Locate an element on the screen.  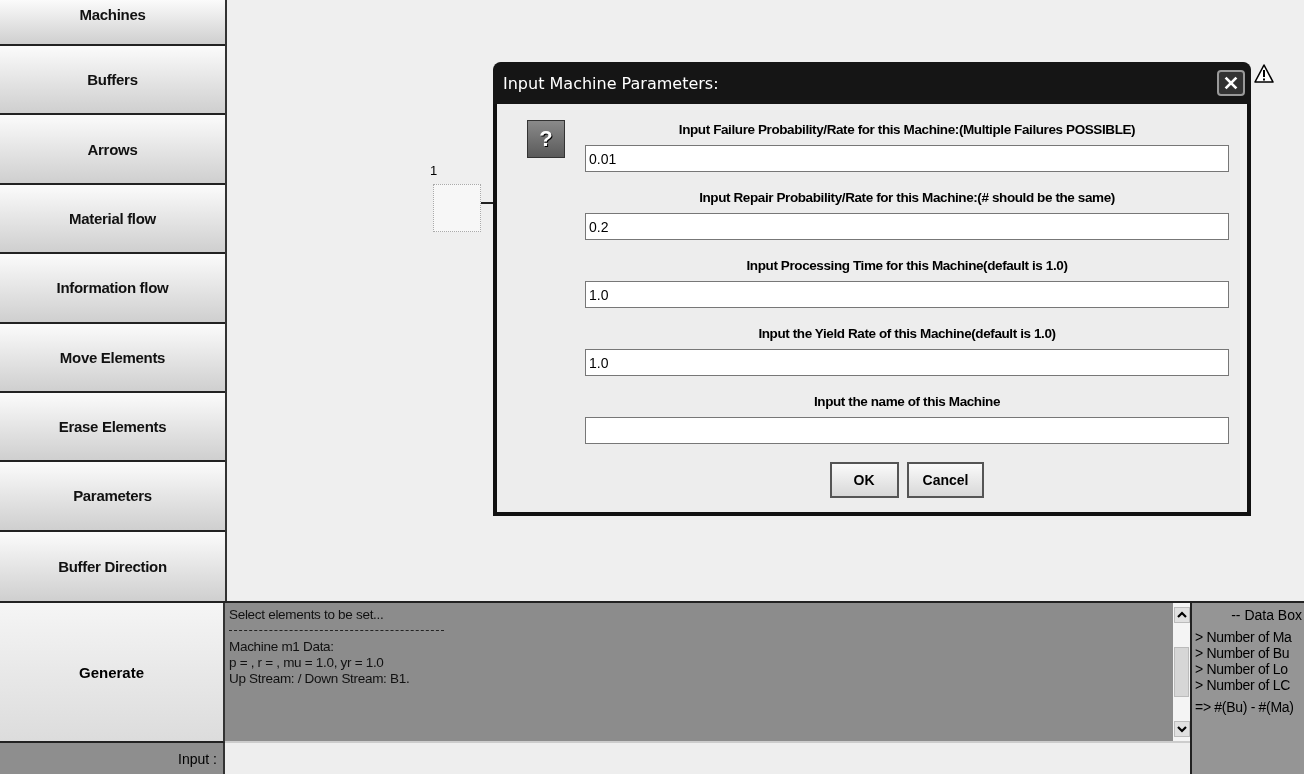
close-icon is located at coordinates (1231, 83).